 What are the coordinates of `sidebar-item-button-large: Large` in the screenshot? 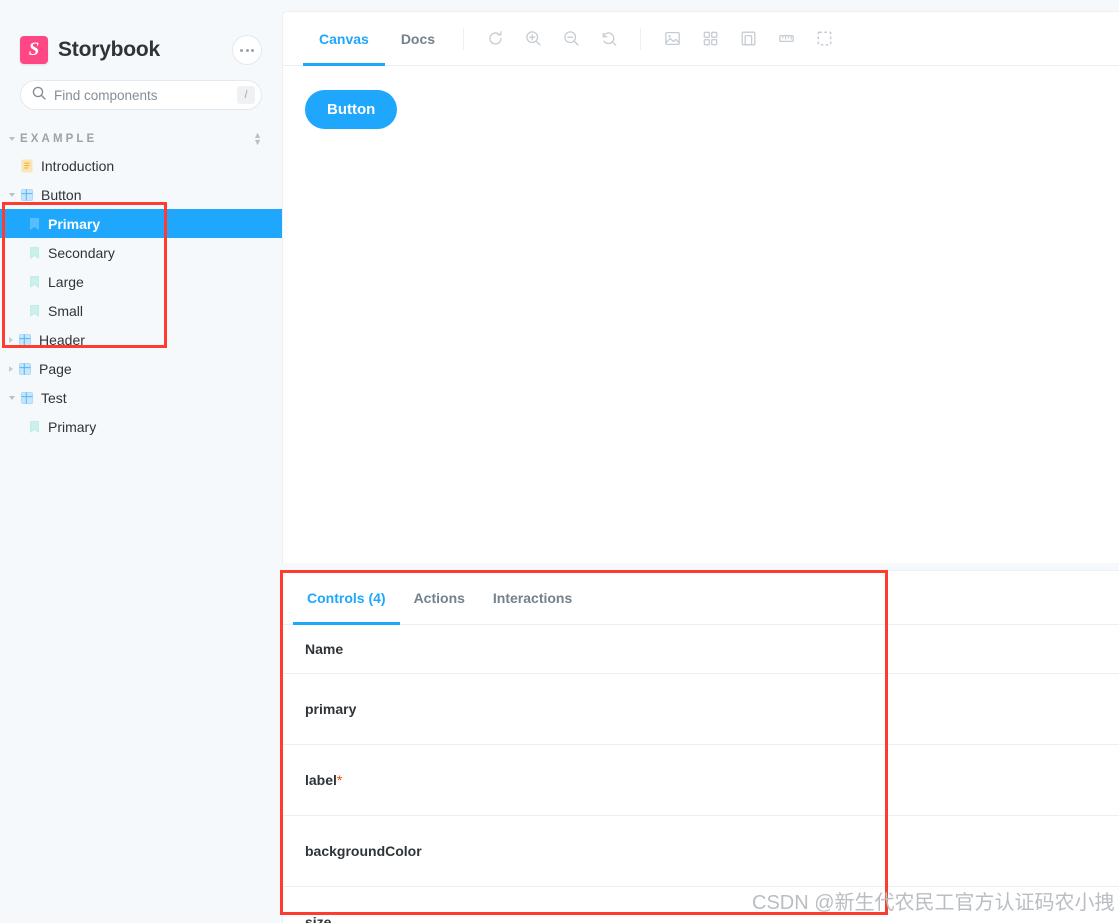 It's located at (141, 281).